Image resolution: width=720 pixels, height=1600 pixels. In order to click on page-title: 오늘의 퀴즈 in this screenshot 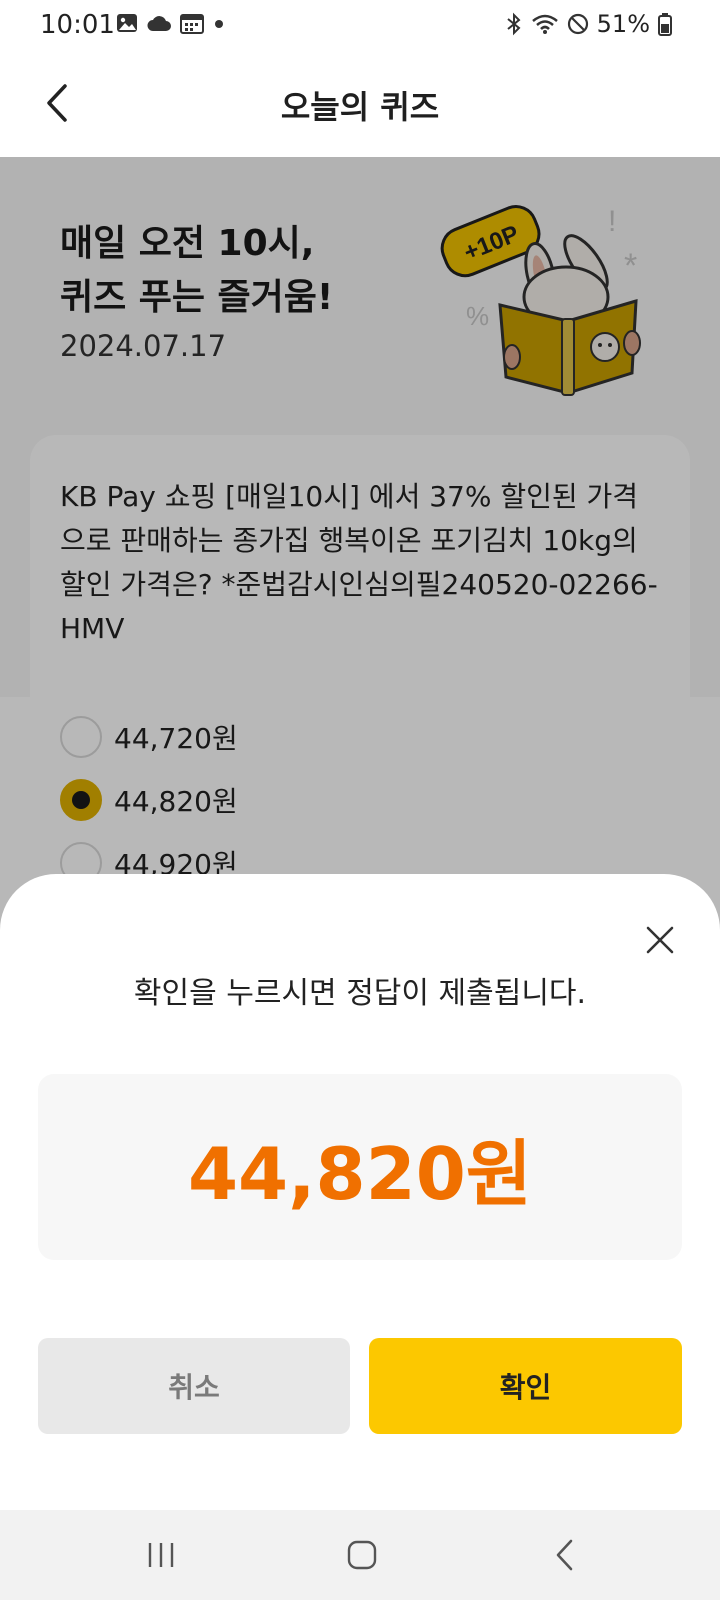, I will do `click(360, 107)`.